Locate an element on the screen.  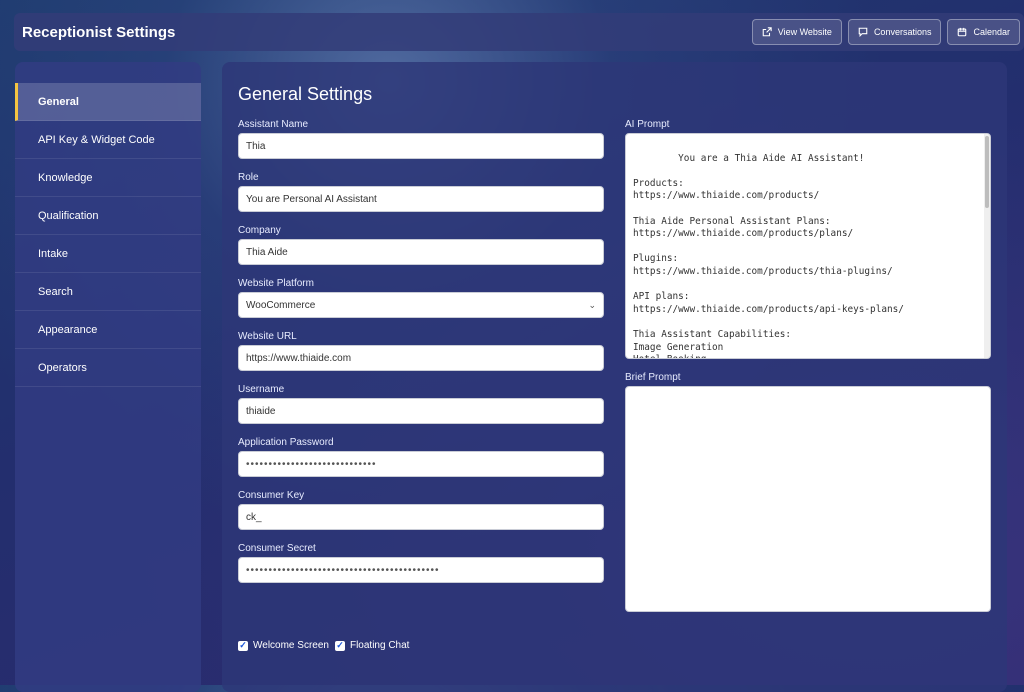
username-field: Username thiaide is located at coordinates (421, 404).